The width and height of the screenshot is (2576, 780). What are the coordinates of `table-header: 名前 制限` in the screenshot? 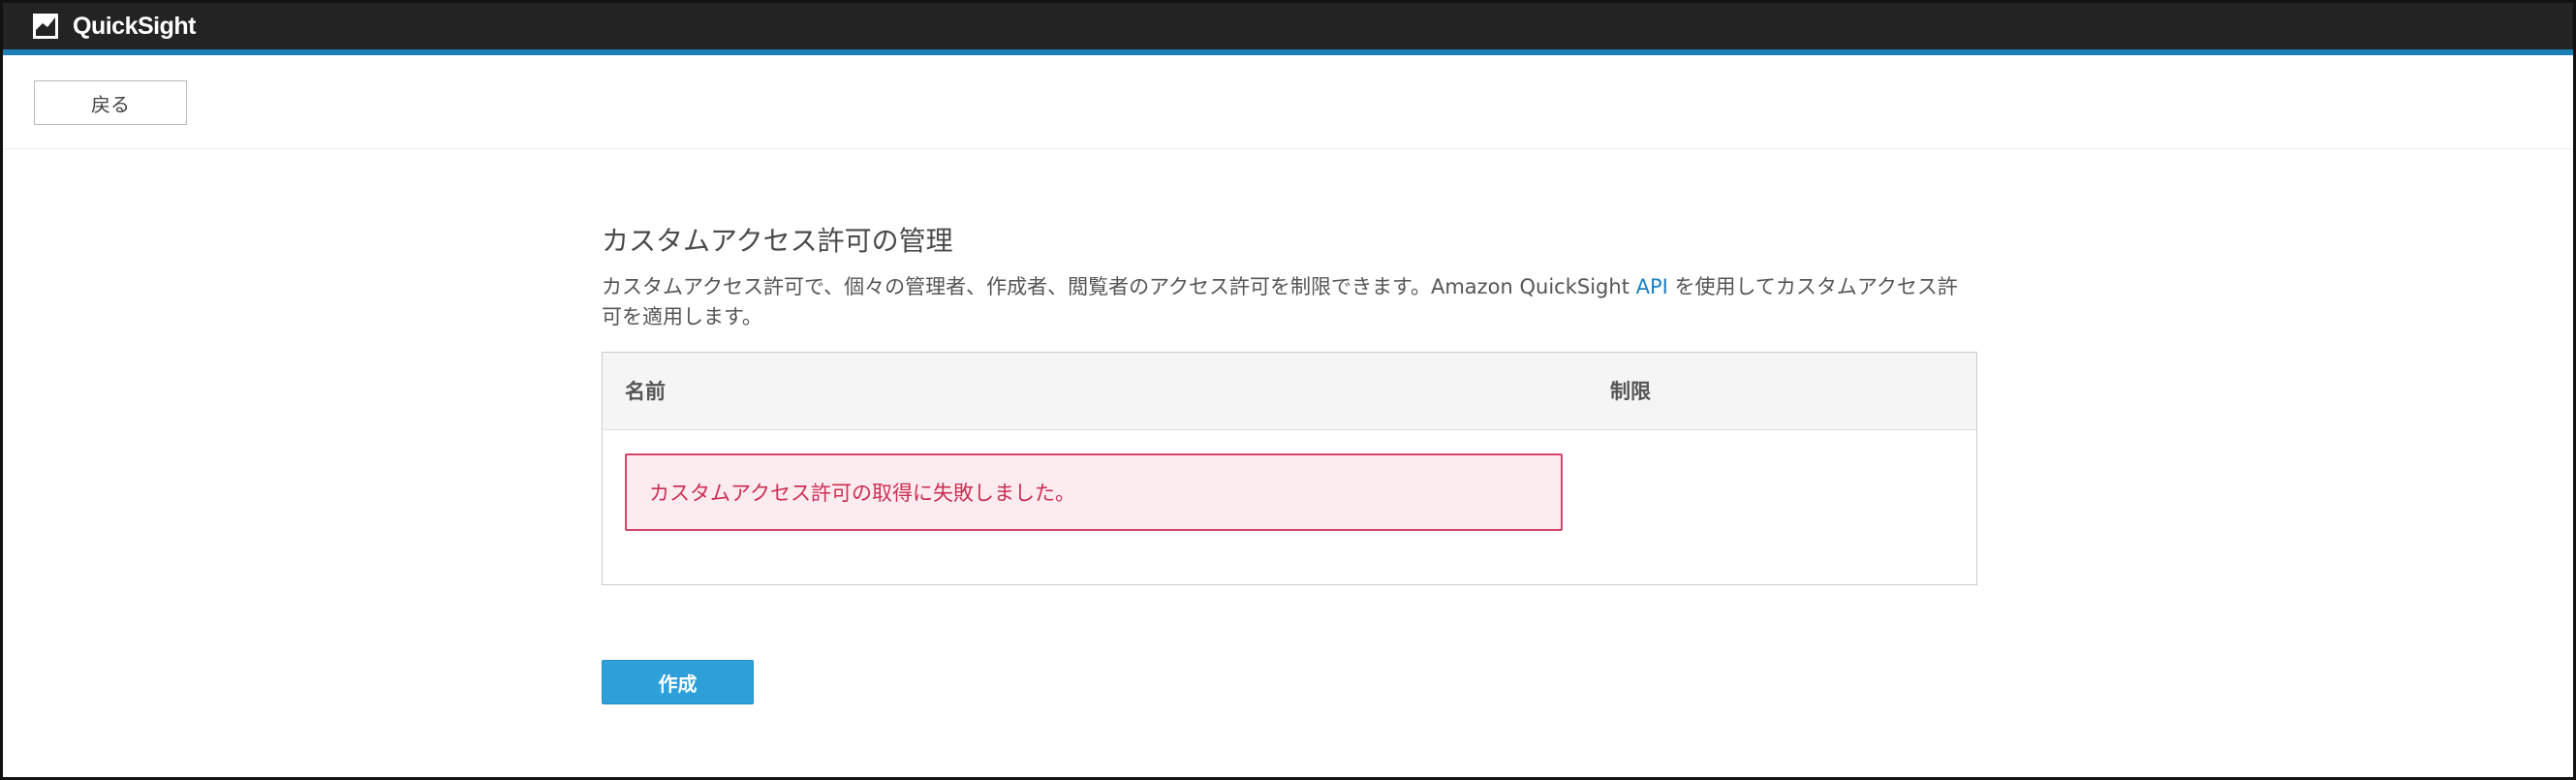 It's located at (1289, 392).